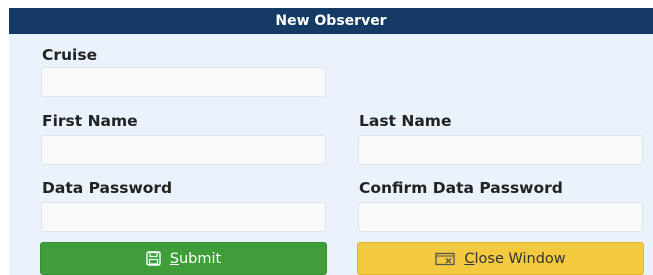 Image resolution: width=653 pixels, height=275 pixels. I want to click on data-password-label: Data Password, so click(107, 188).